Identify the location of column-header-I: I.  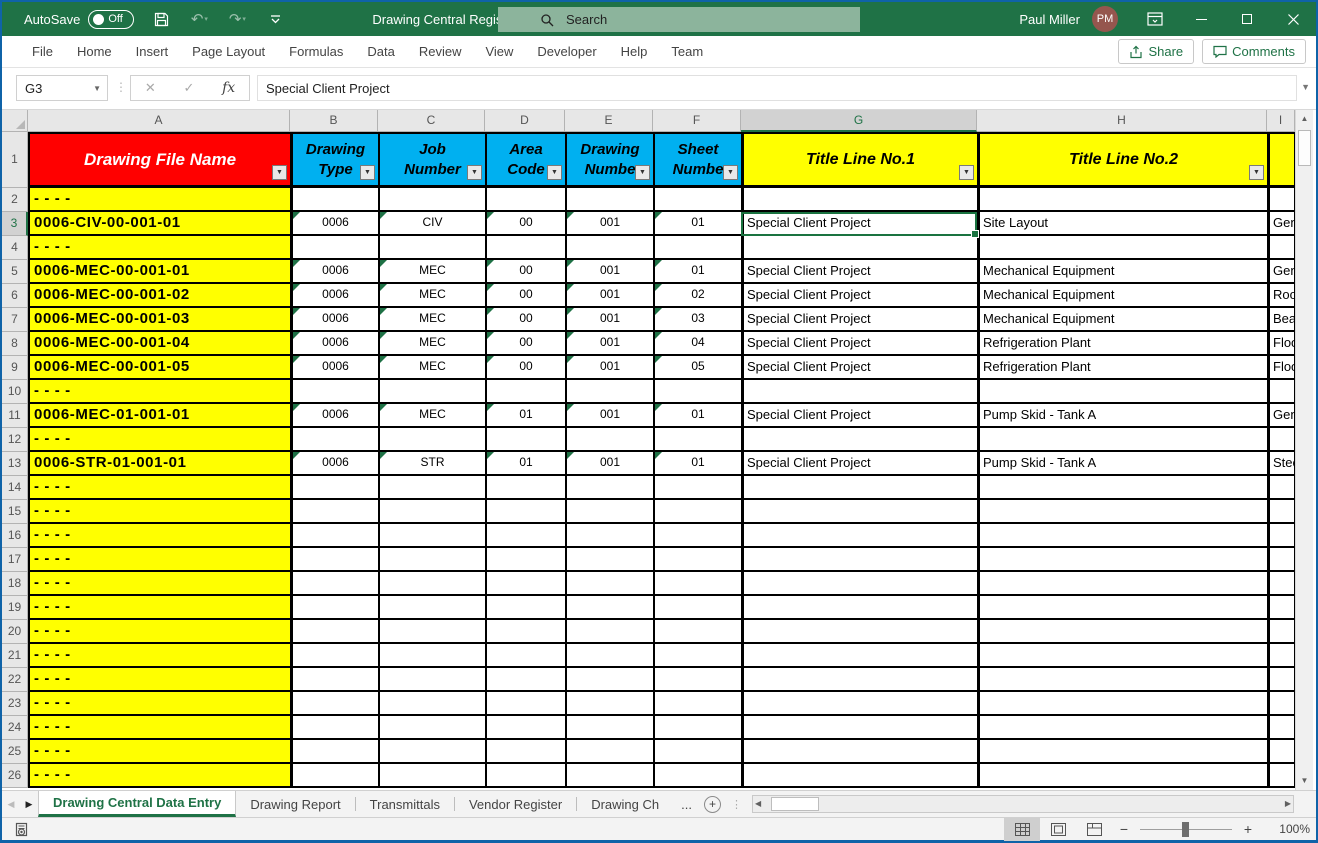
(1281, 121).